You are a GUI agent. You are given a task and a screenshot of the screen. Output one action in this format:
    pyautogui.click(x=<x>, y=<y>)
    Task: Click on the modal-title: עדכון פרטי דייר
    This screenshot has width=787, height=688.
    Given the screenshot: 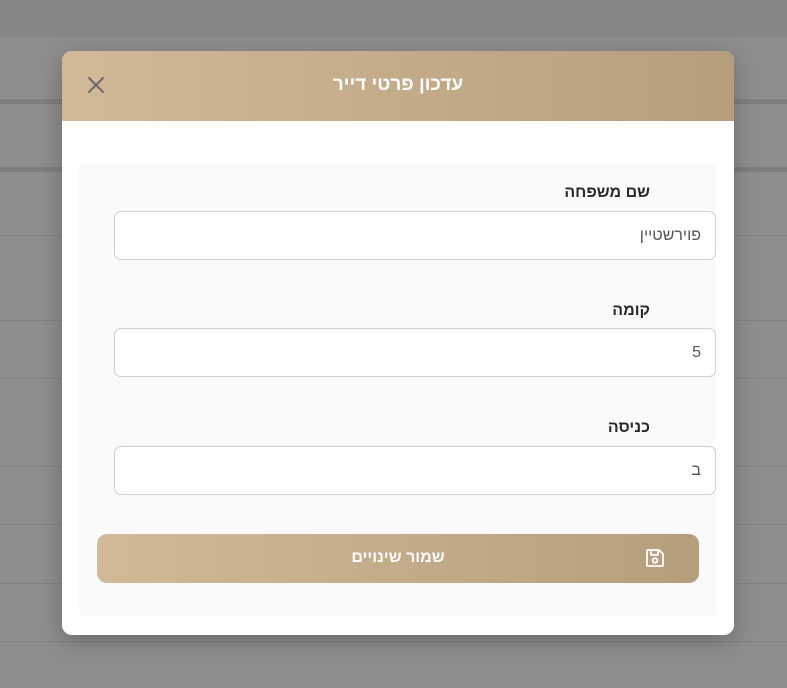 What is the action you would take?
    pyautogui.click(x=398, y=84)
    